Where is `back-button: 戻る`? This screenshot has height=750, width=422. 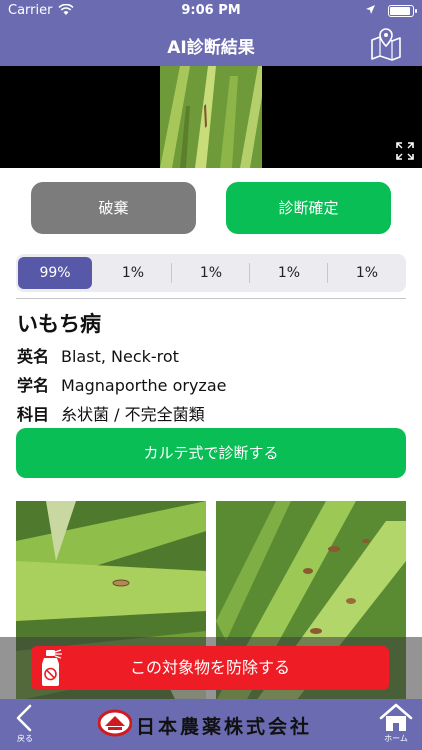
back-button: 戻る is located at coordinates (25, 725).